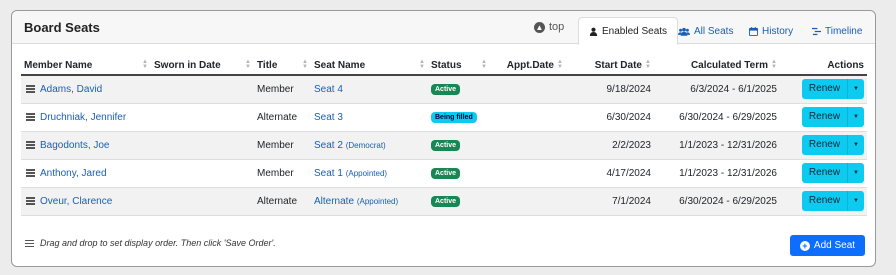 The height and width of the screenshot is (275, 896). What do you see at coordinates (282, 117) in the screenshot?
I see `title-cell: Alternate` at bounding box center [282, 117].